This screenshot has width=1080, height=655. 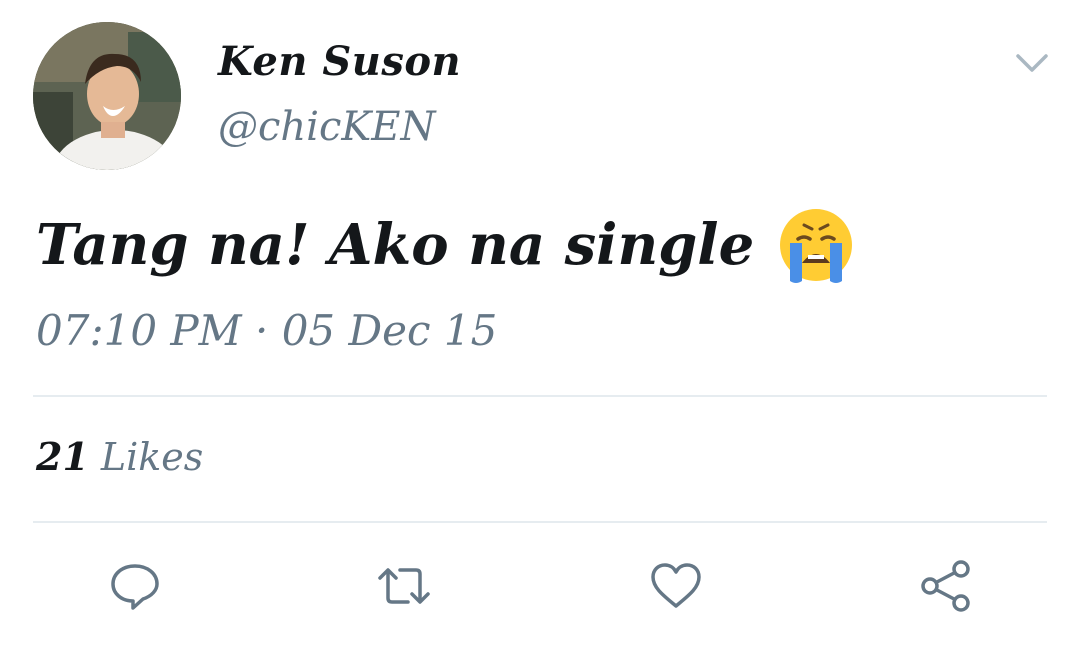 I want to click on avatar, so click(x=107, y=96).